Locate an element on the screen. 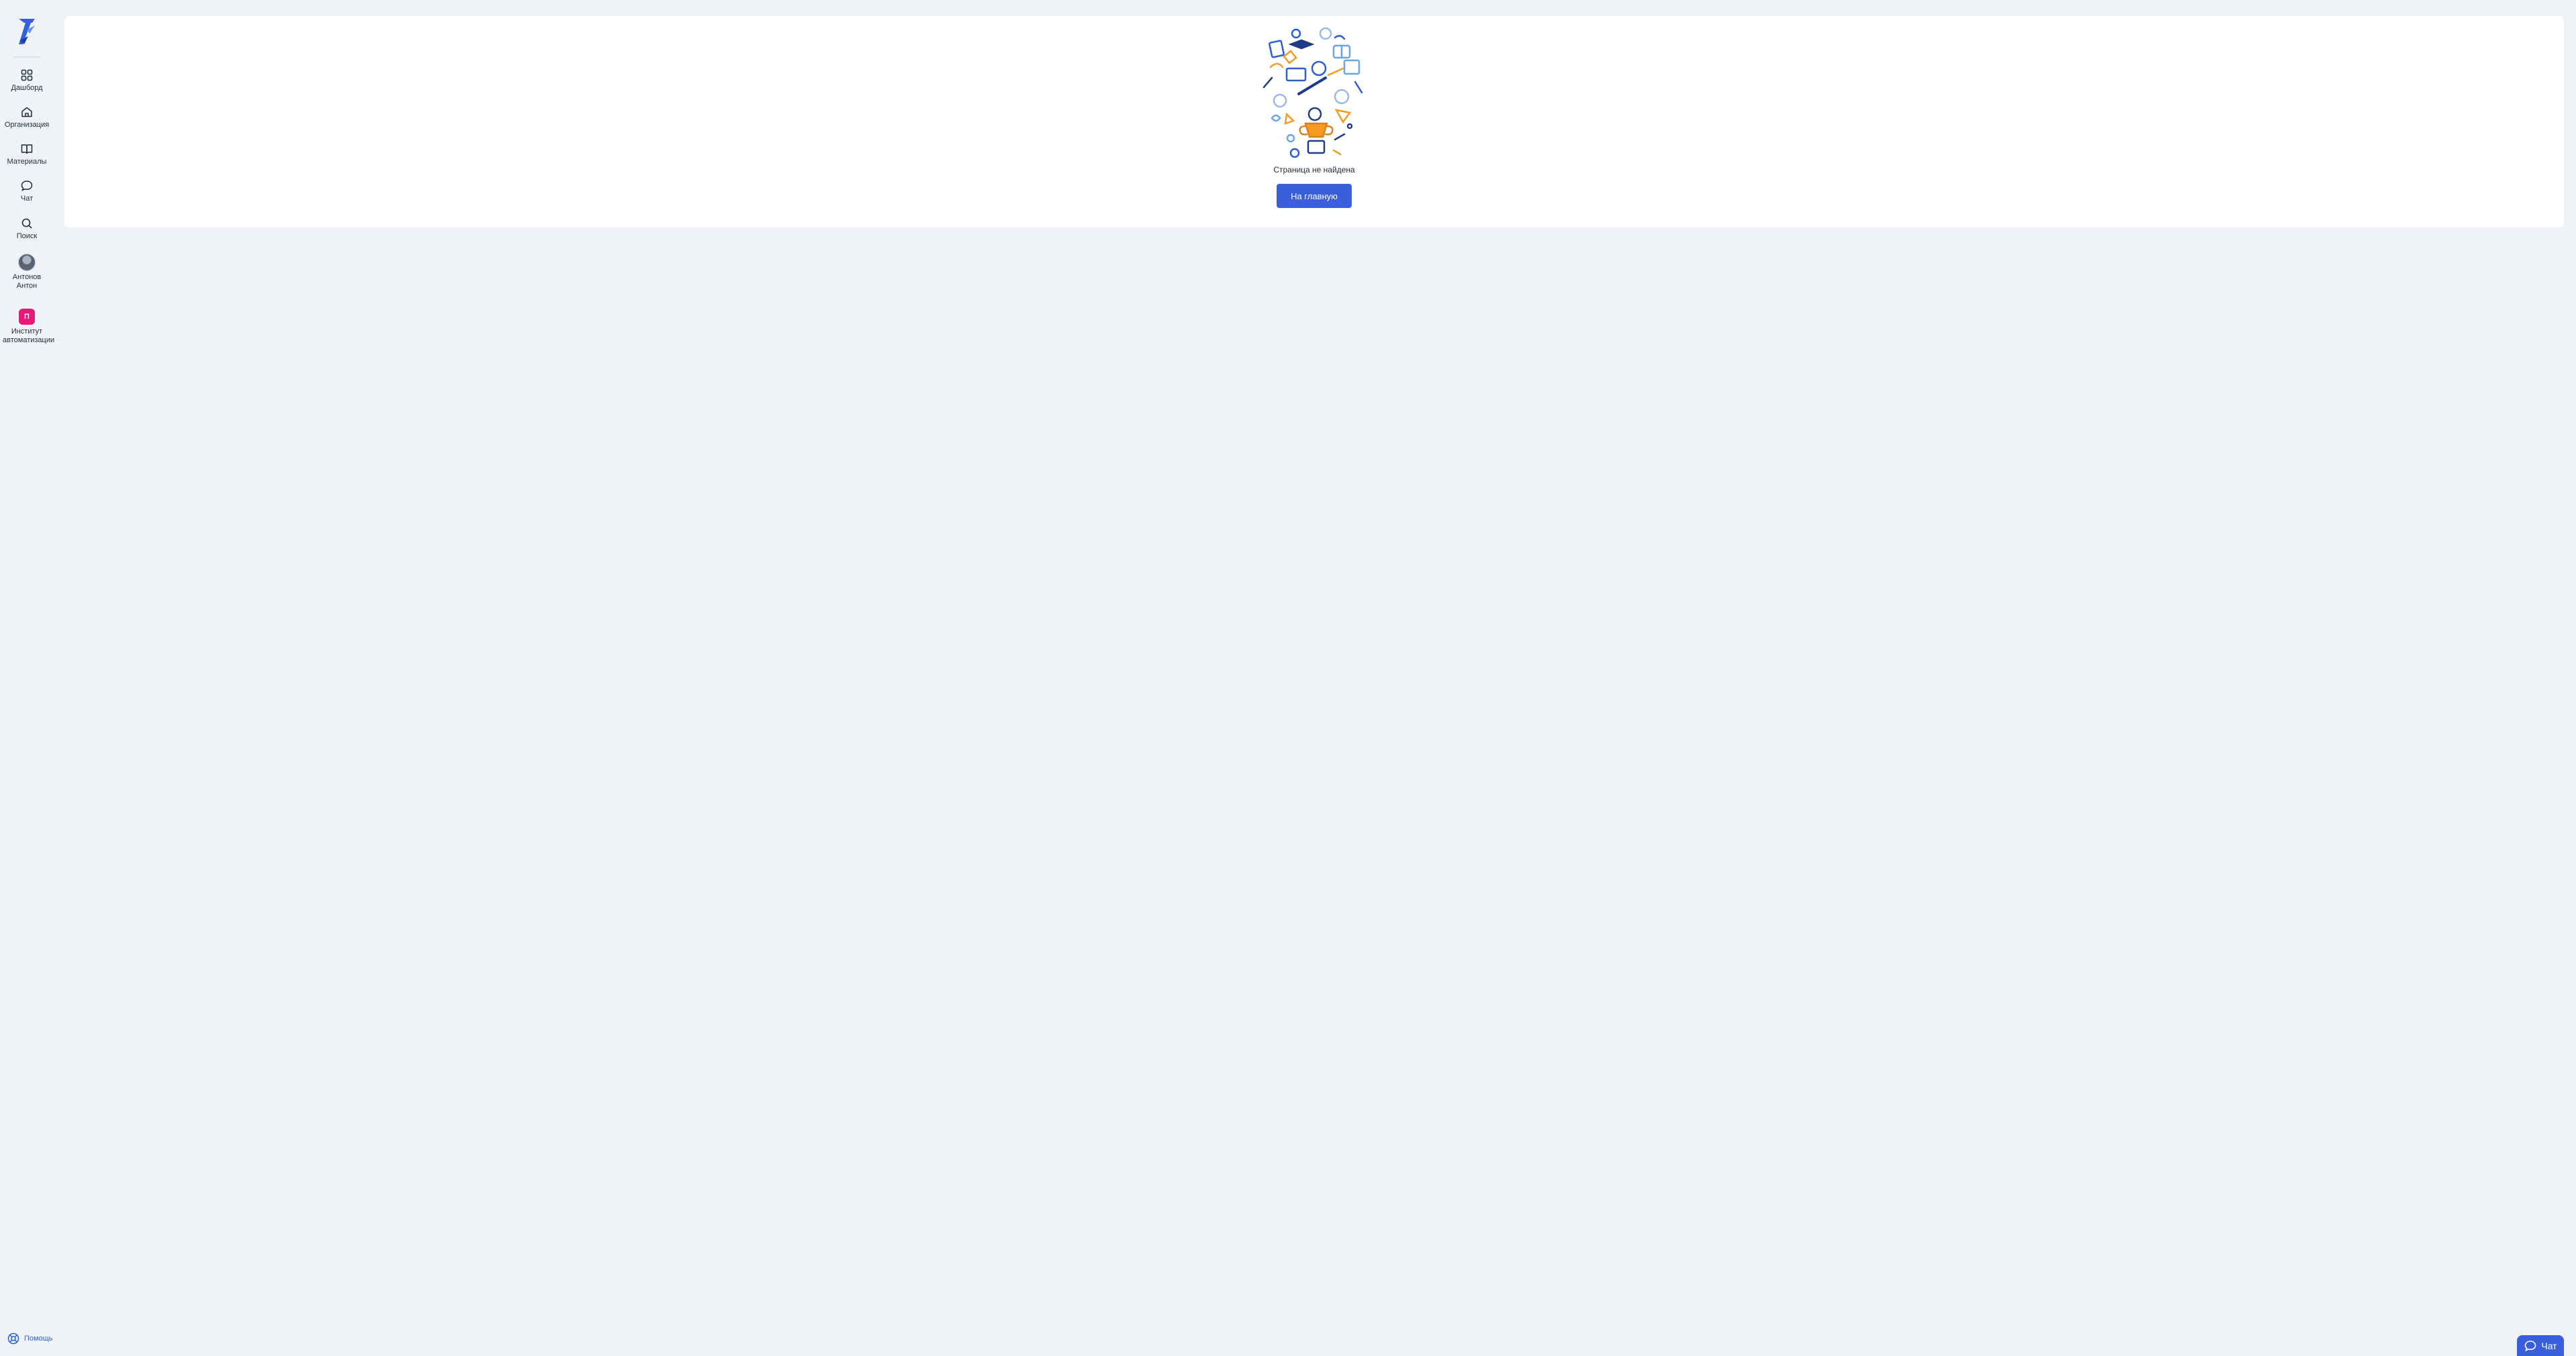  chat-floating-button: Чат is located at coordinates (2540, 1345).